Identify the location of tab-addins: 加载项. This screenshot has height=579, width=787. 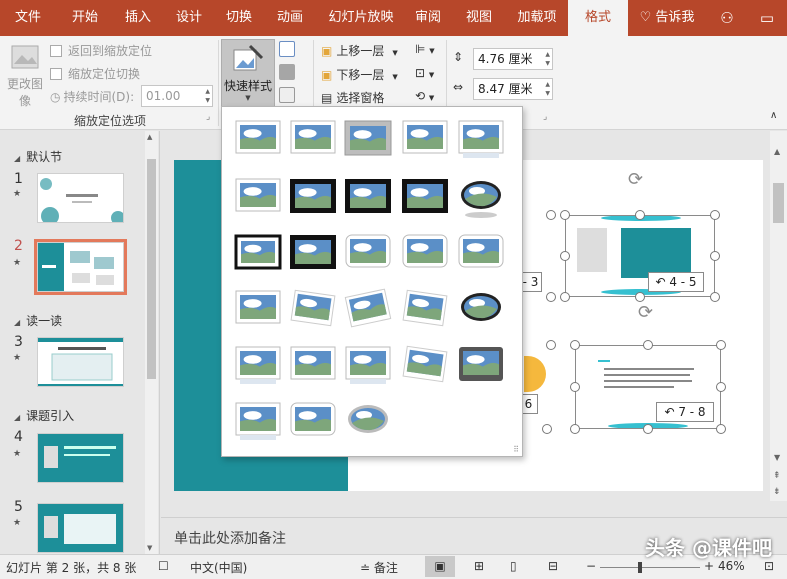
(537, 18).